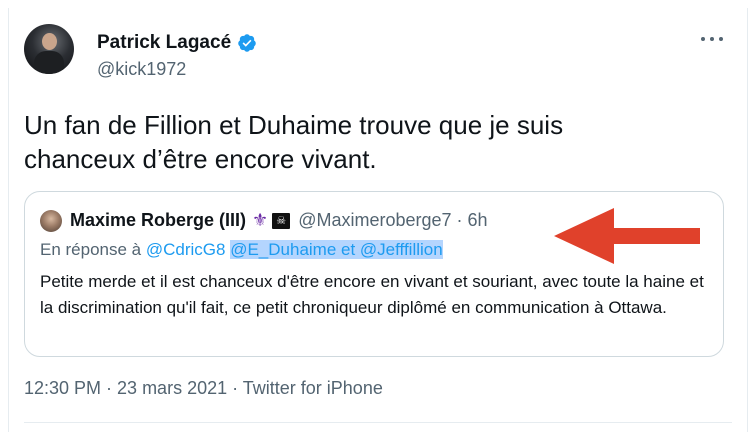 The height and width of the screenshot is (436, 756). What do you see at coordinates (186, 249) in the screenshot?
I see `reply-mention: @CdricG8` at bounding box center [186, 249].